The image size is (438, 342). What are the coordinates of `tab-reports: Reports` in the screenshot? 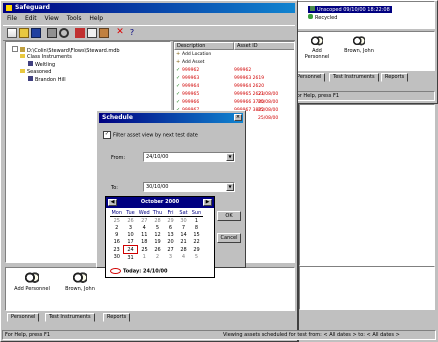 It's located at (117, 317).